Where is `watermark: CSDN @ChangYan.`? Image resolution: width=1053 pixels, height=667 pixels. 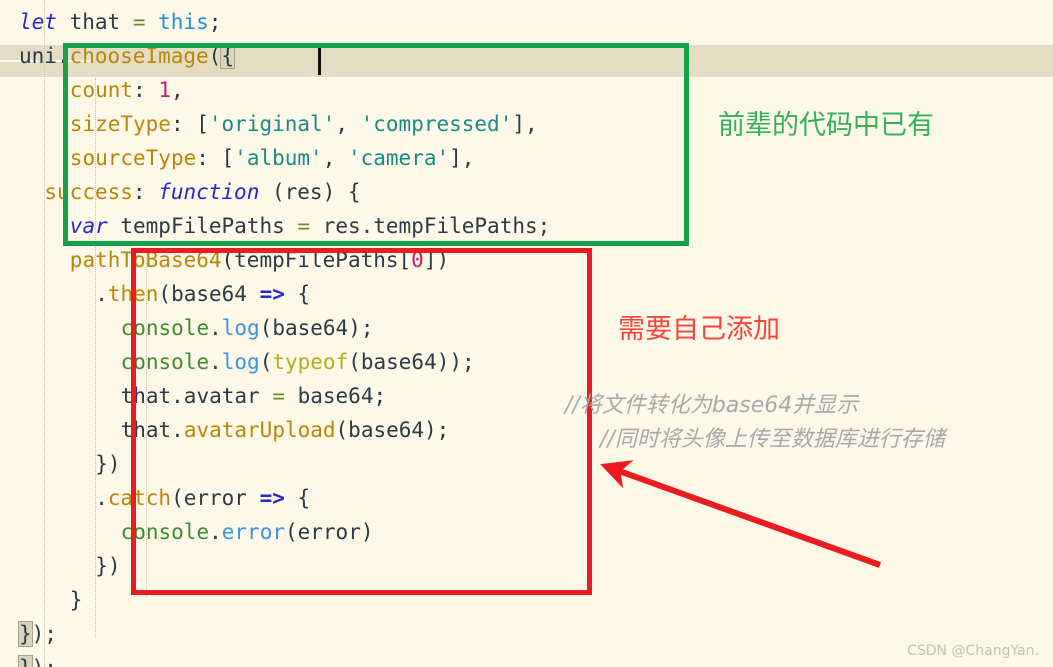 watermark: CSDN @ChangYan. is located at coordinates (973, 651).